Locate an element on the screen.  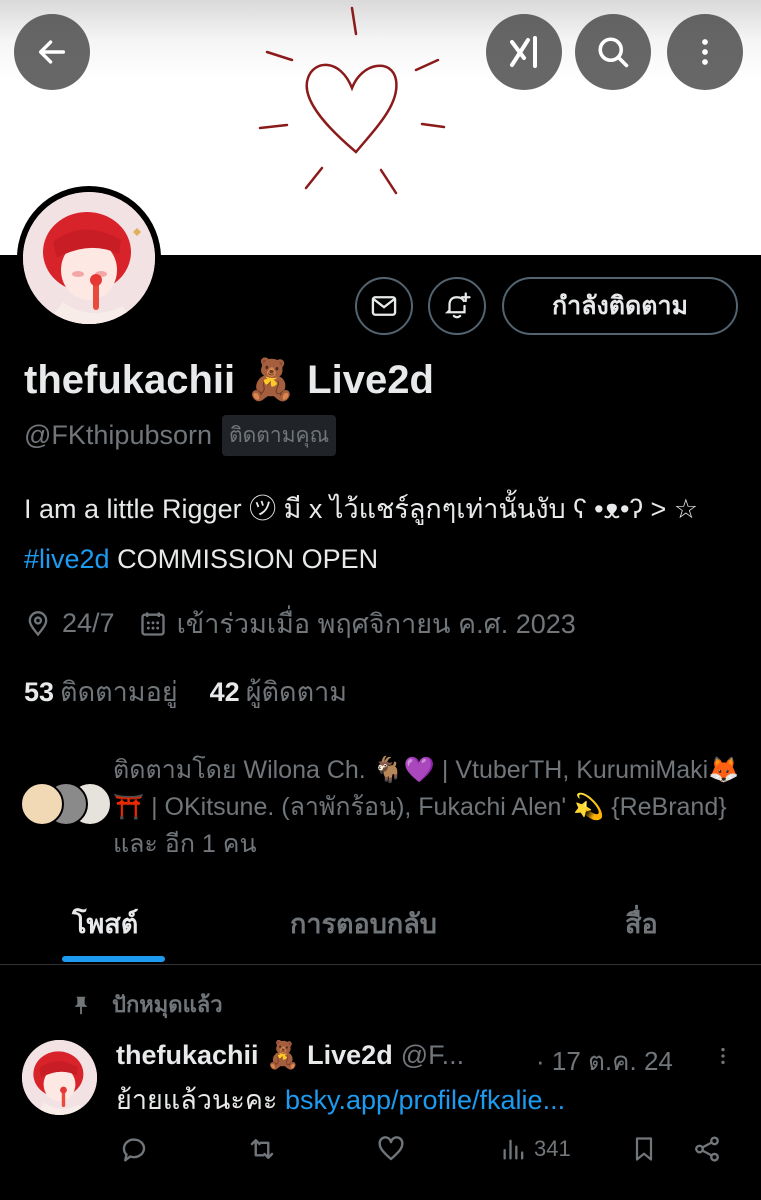
location-pin-icon is located at coordinates (38, 623).